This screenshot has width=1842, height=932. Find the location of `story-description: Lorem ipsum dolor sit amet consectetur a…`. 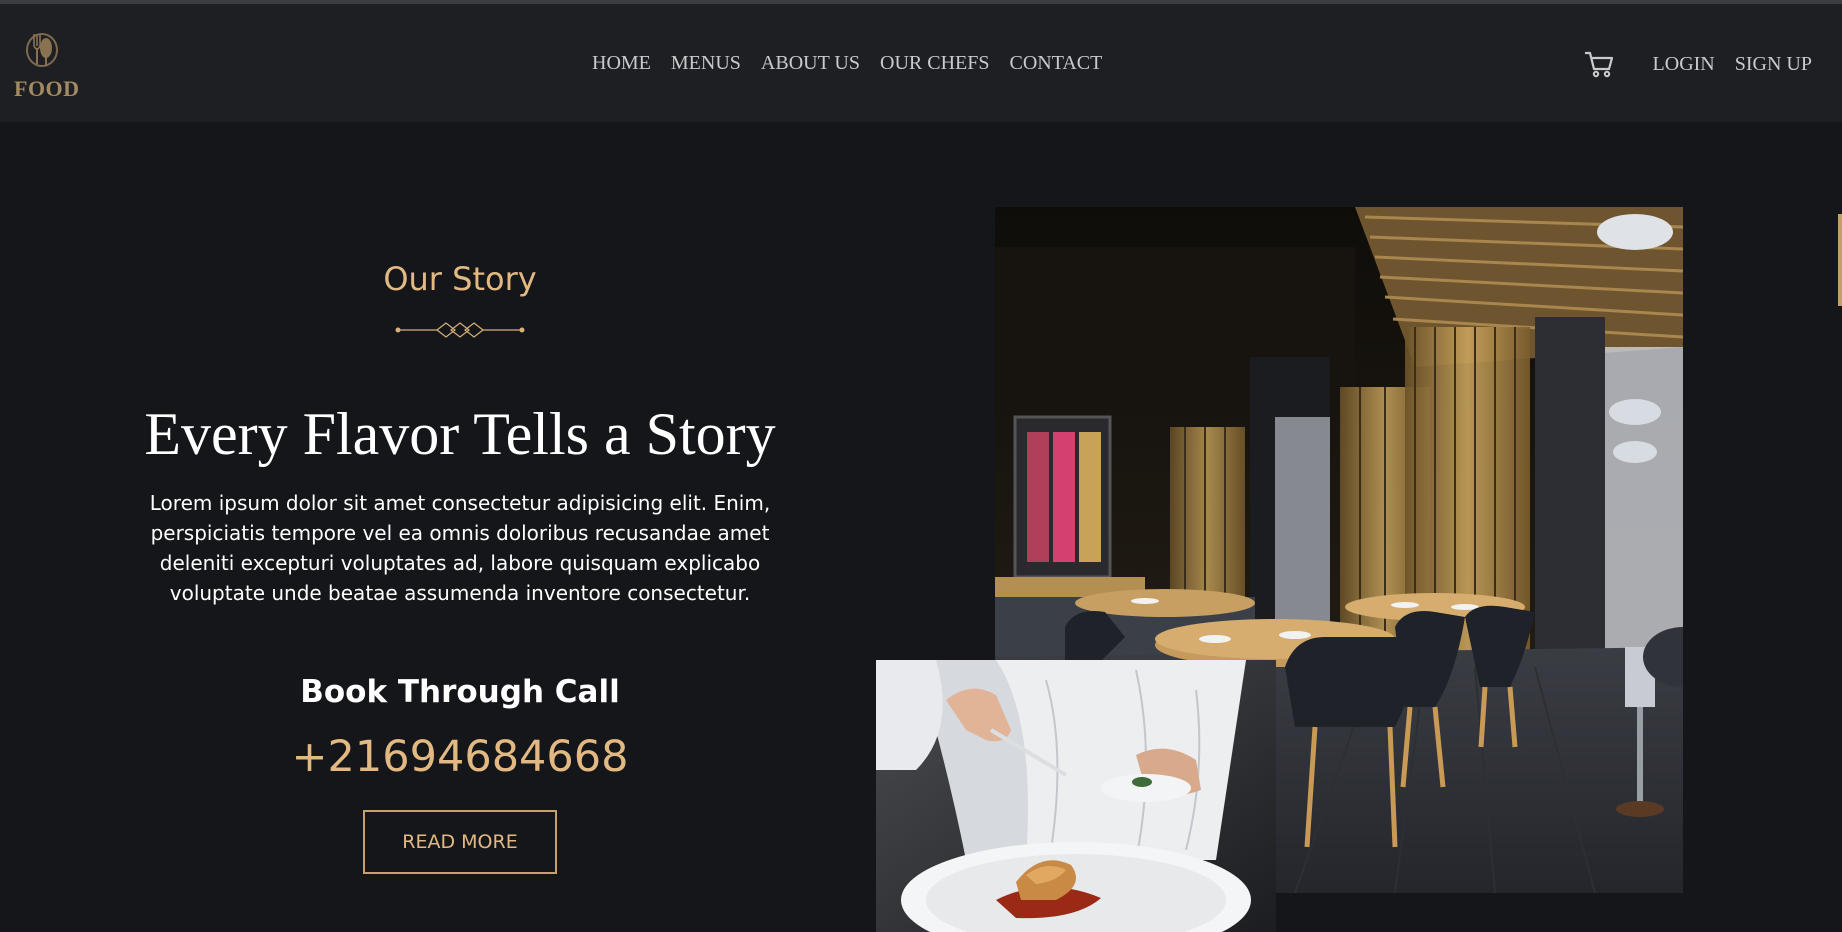

story-description: Lorem ipsum dolor sit amet consectetur a… is located at coordinates (460, 548).